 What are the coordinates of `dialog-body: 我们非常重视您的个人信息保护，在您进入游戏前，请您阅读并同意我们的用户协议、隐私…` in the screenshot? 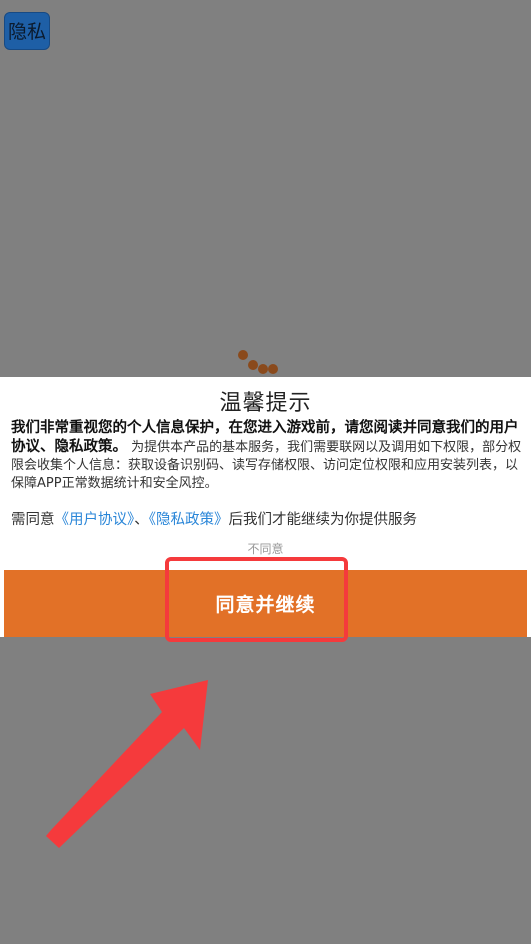 It's located at (266, 456).